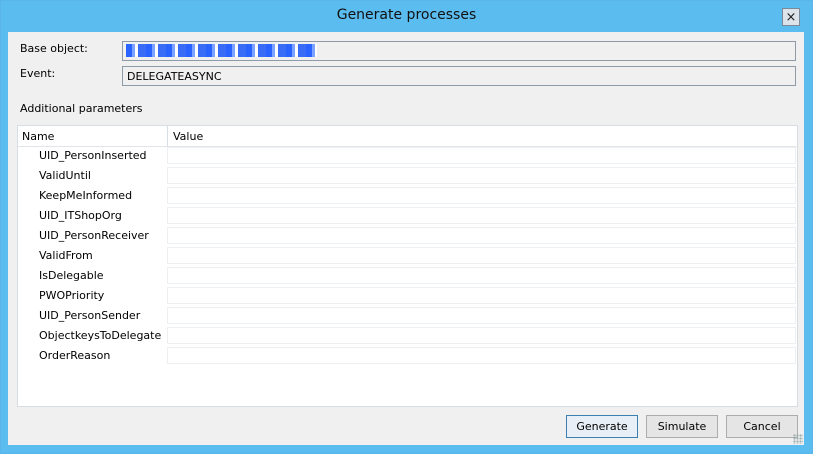  I want to click on table-row: PWOPriority, so click(407, 296).